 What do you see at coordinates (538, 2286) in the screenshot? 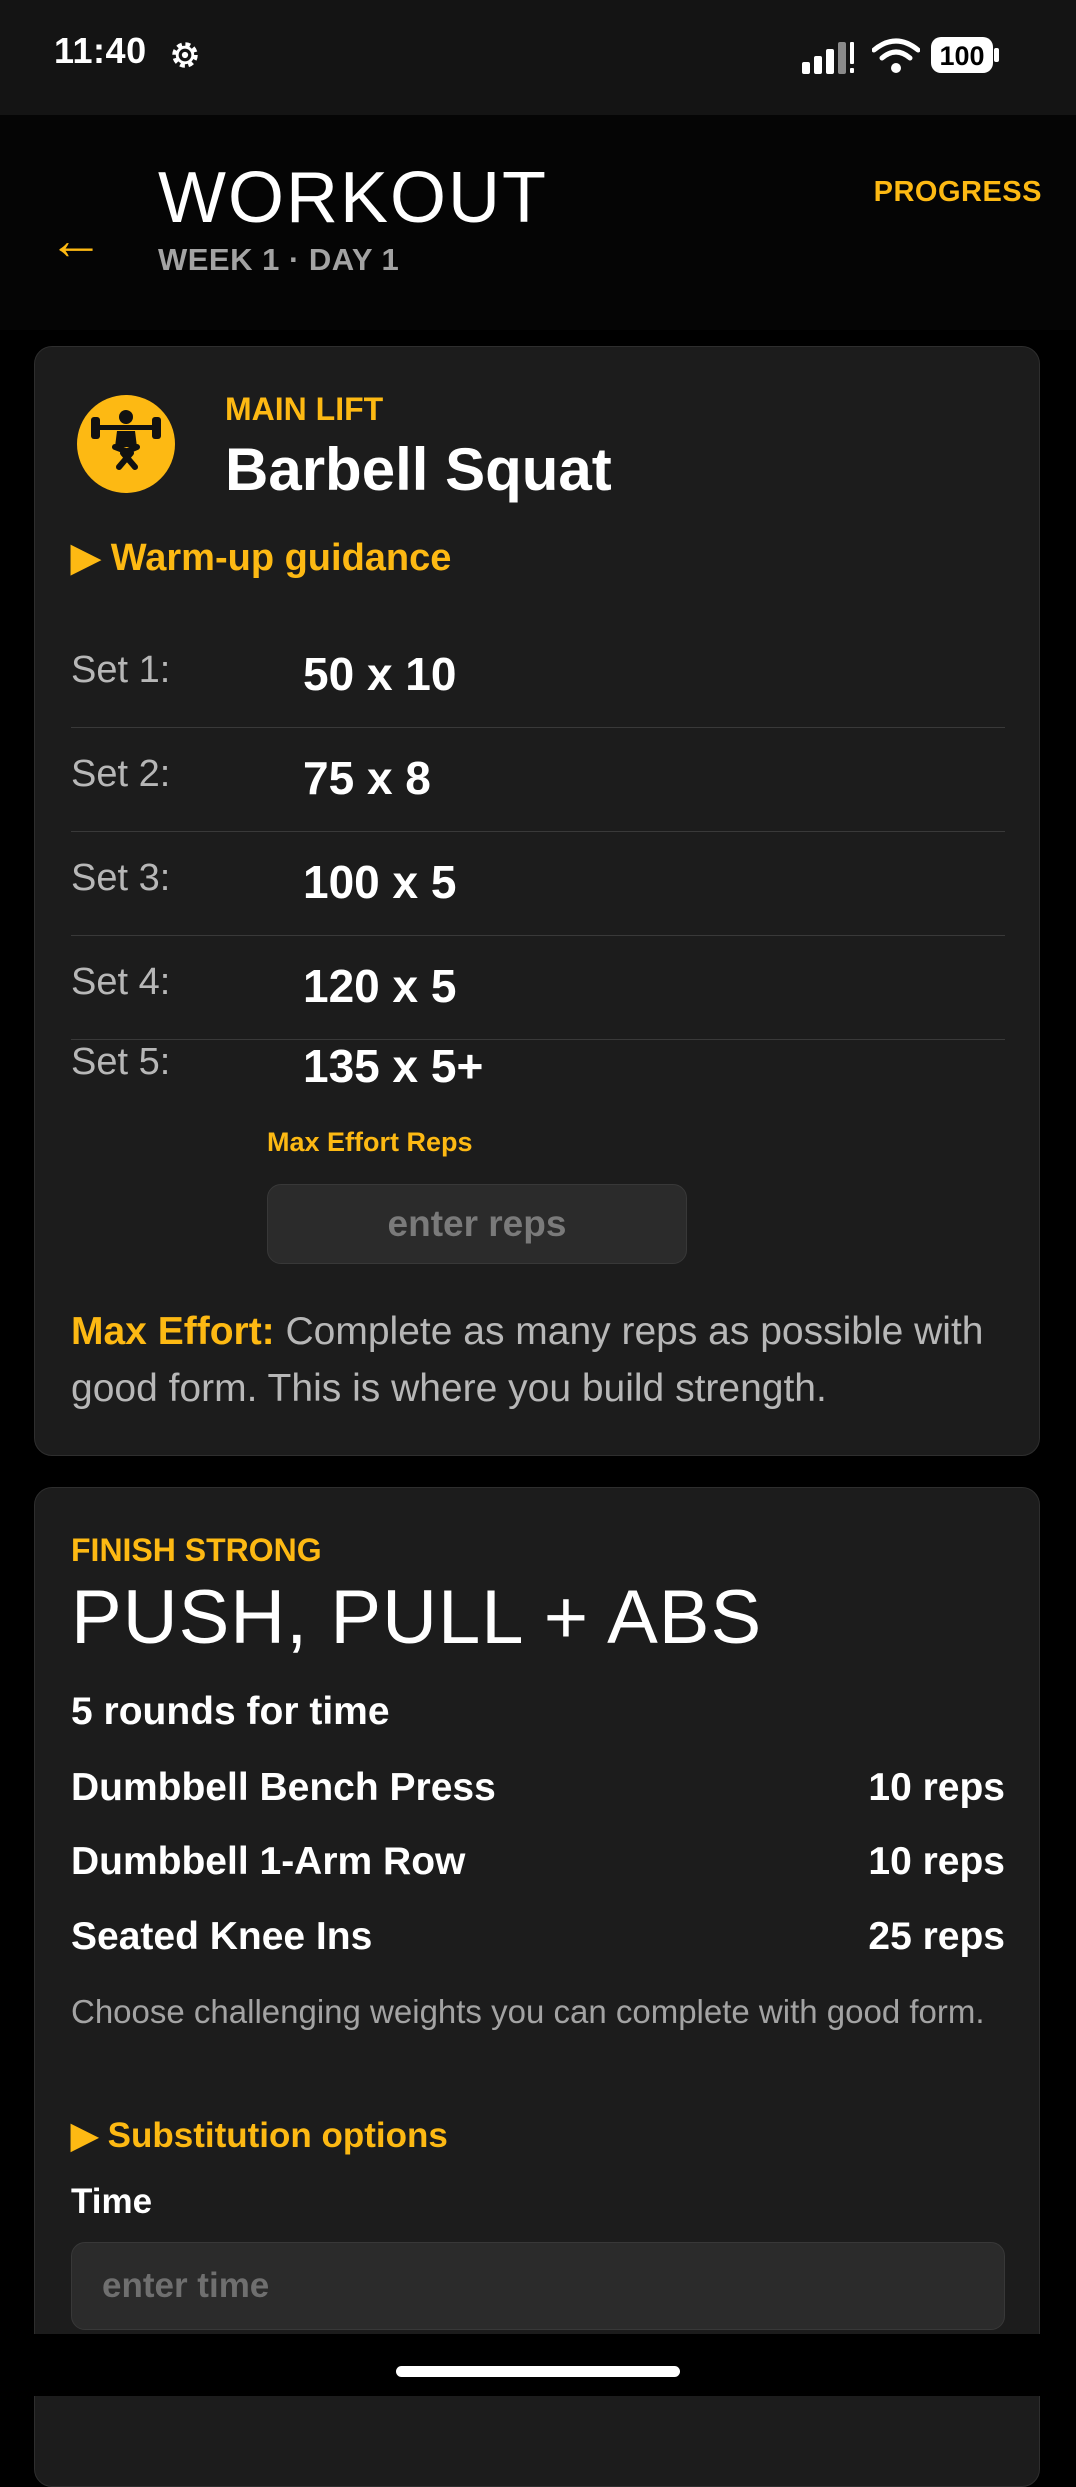
I see `time-input` at bounding box center [538, 2286].